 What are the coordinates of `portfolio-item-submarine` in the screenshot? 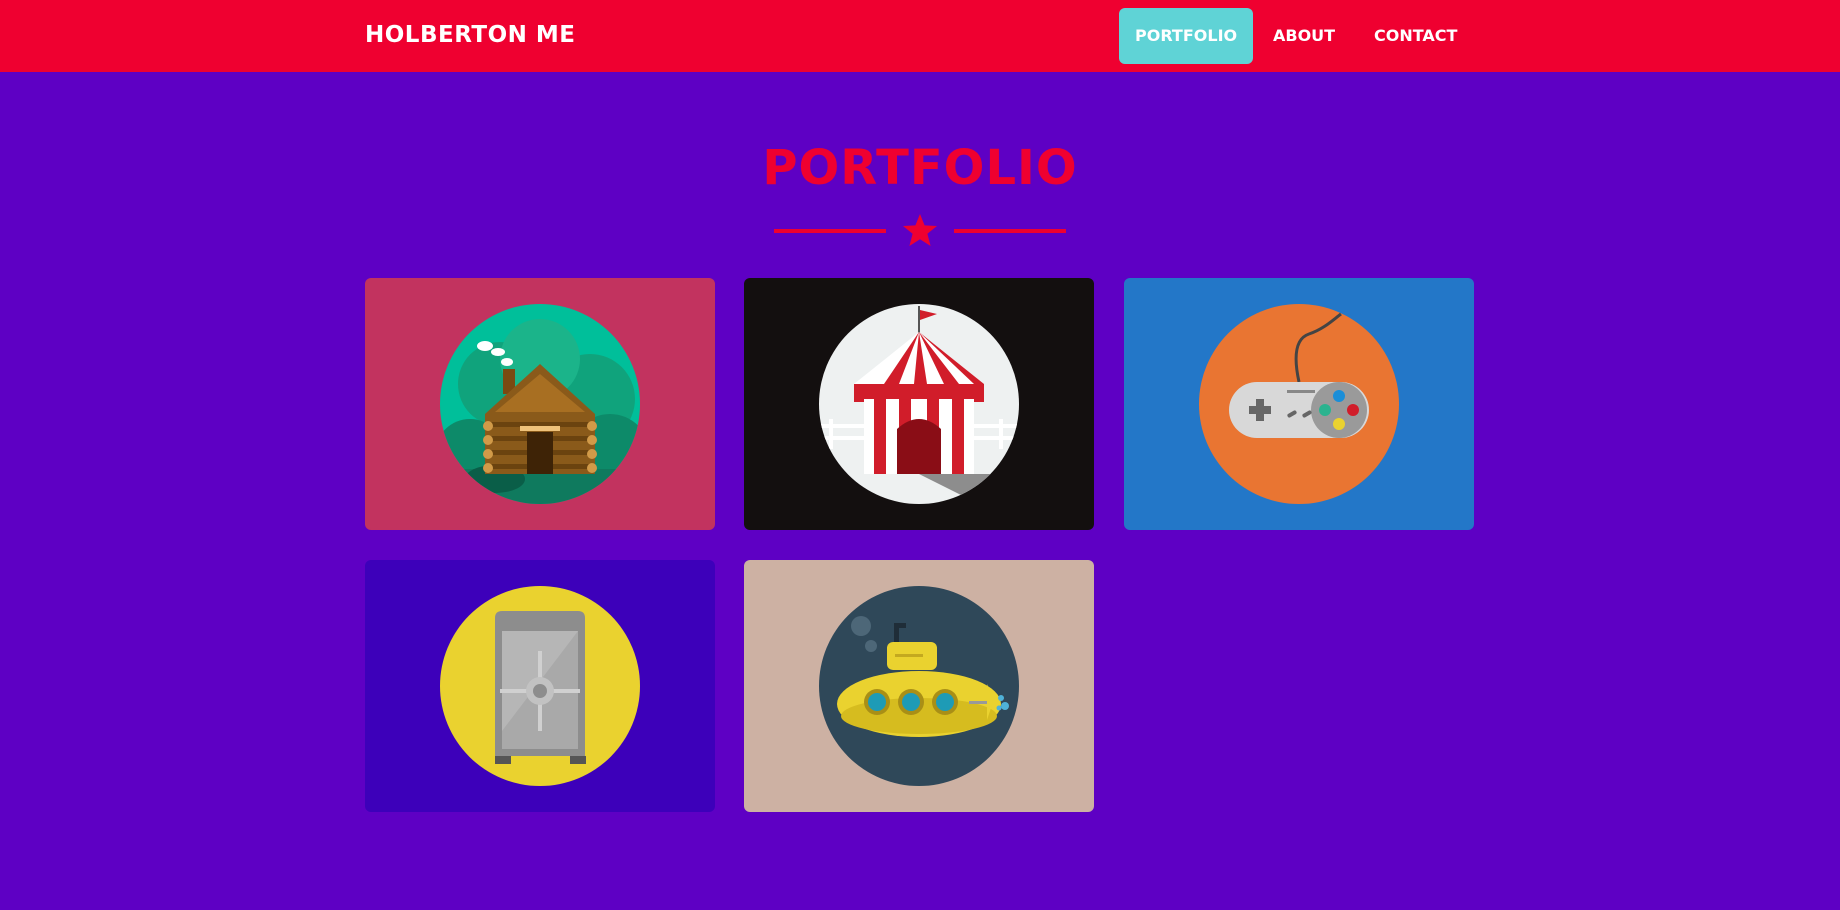 It's located at (919, 686).